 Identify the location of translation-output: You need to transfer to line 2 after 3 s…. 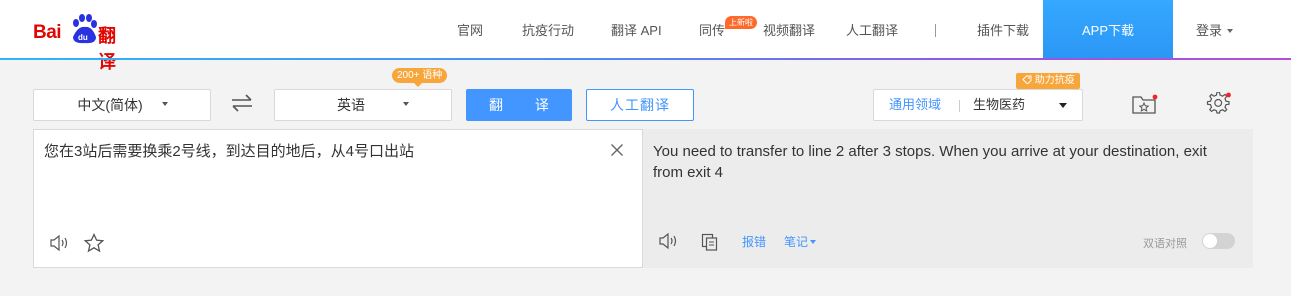
(930, 162).